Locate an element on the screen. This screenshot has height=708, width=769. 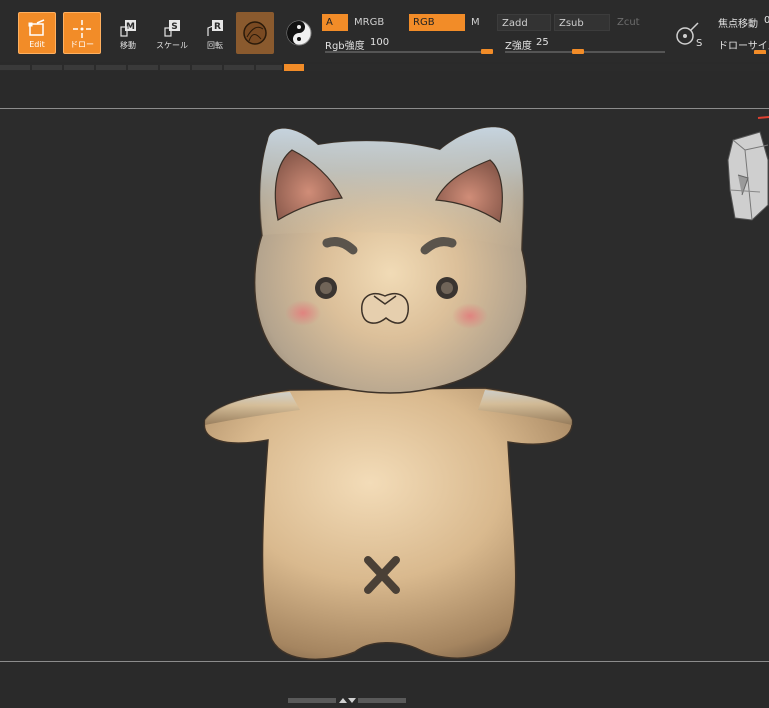
strip-active-indicator is located at coordinates (294, 67).